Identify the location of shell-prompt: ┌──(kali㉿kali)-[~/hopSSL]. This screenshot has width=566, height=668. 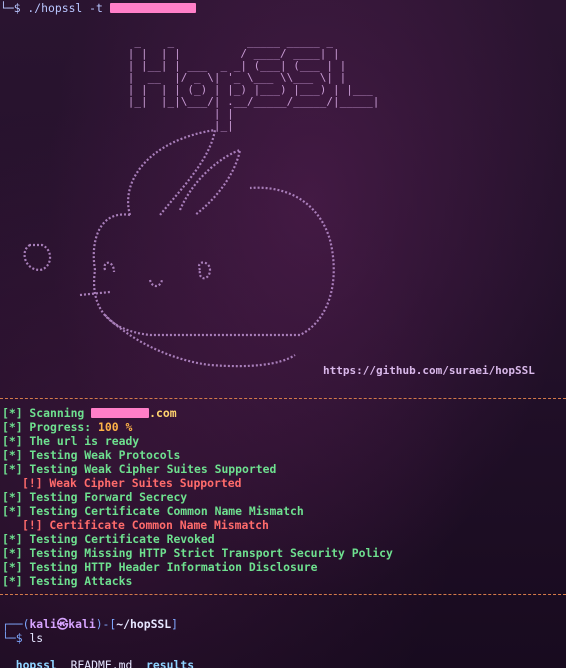
(90, 624).